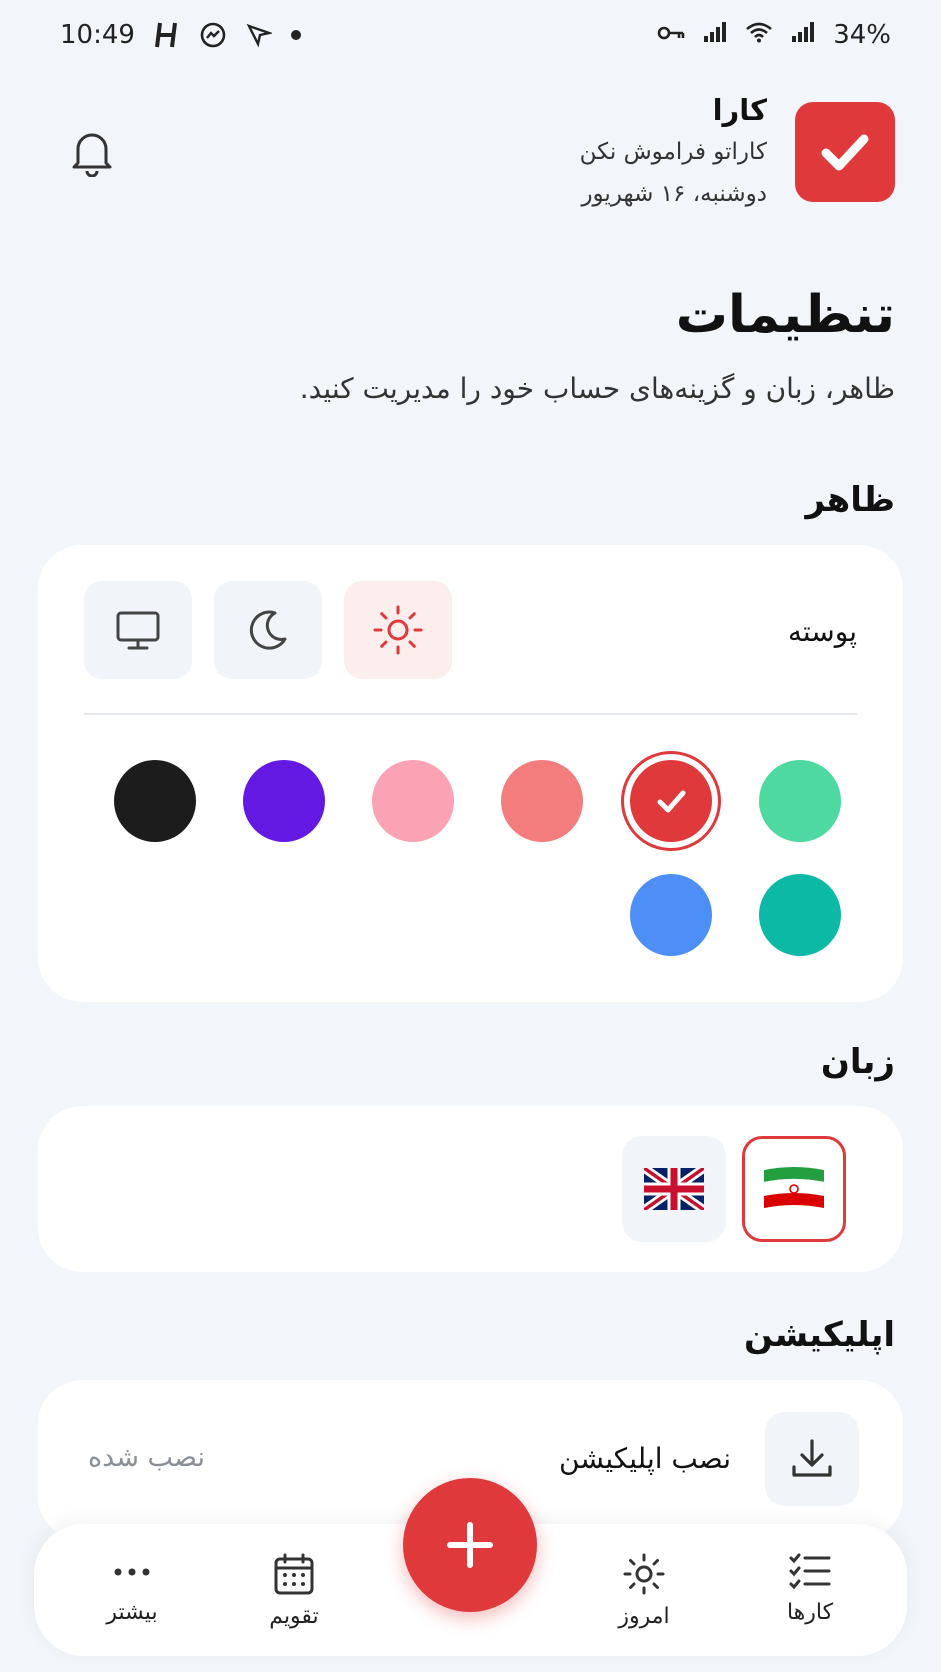 The image size is (941, 1672). What do you see at coordinates (132, 1588) in the screenshot?
I see `nav-more: بیشتر` at bounding box center [132, 1588].